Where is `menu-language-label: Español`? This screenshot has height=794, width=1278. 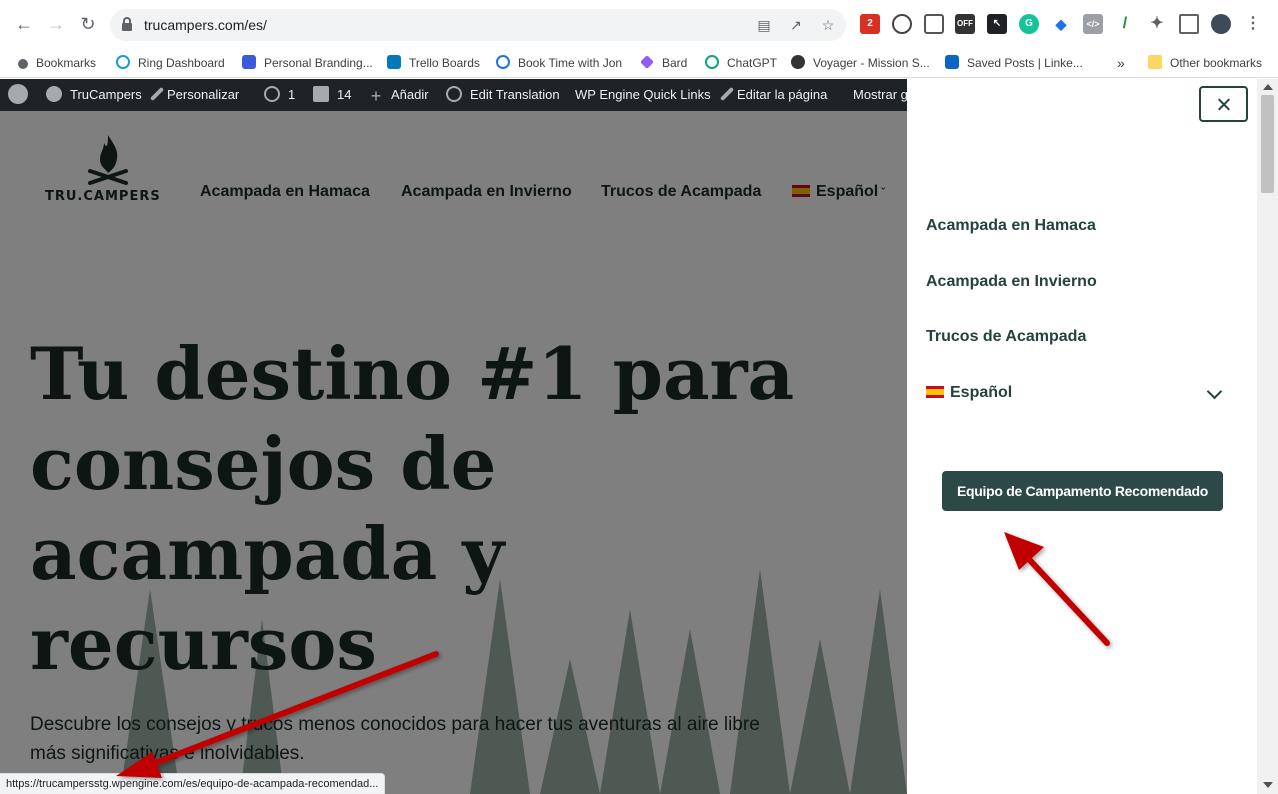
menu-language-label: Español is located at coordinates (981, 392).